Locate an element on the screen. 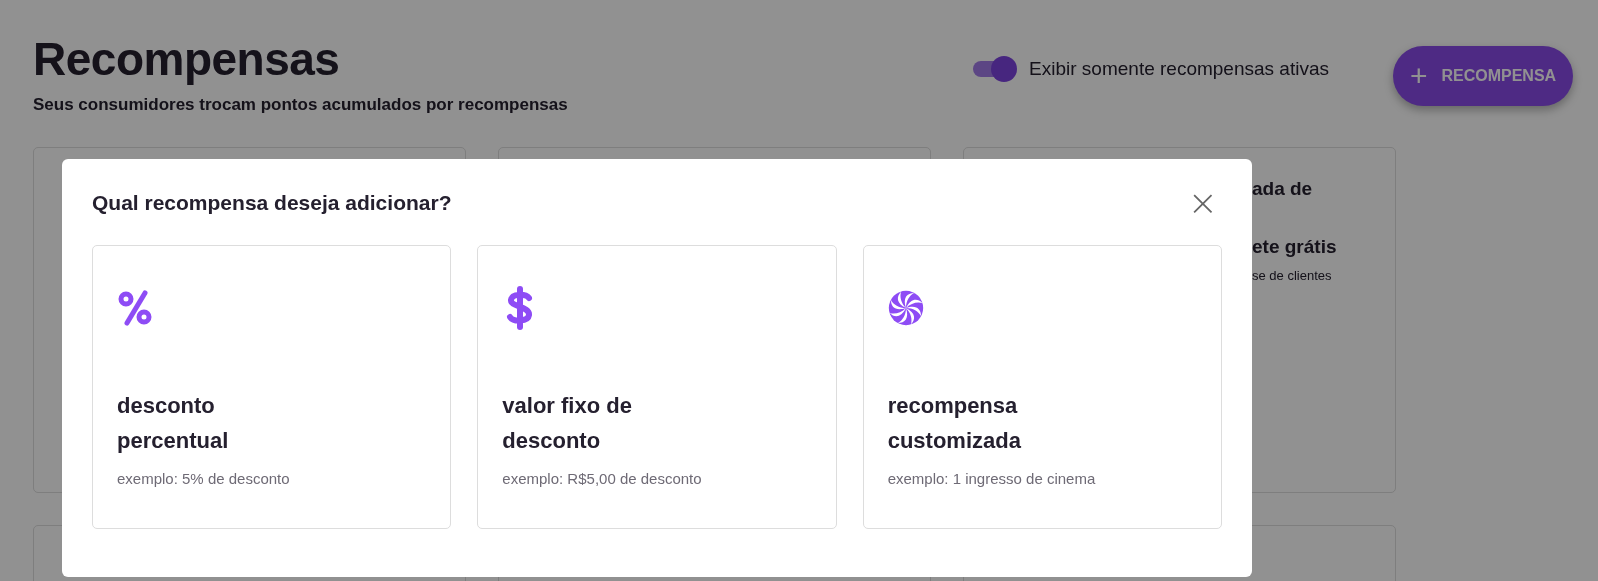 The height and width of the screenshot is (581, 1598). modal-title: Qual recompensa deseja adicionar? is located at coordinates (272, 203).